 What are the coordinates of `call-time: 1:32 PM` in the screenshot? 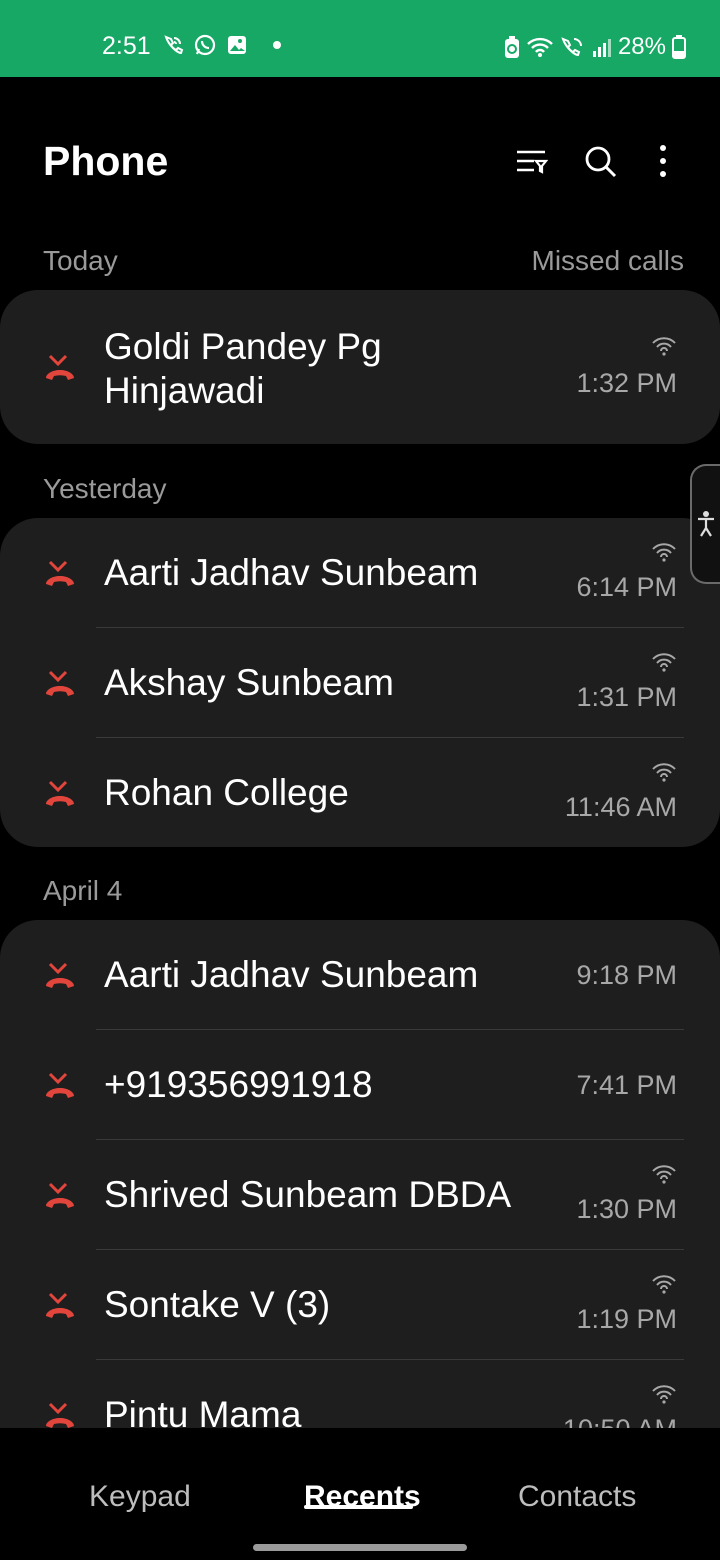 It's located at (626, 383).